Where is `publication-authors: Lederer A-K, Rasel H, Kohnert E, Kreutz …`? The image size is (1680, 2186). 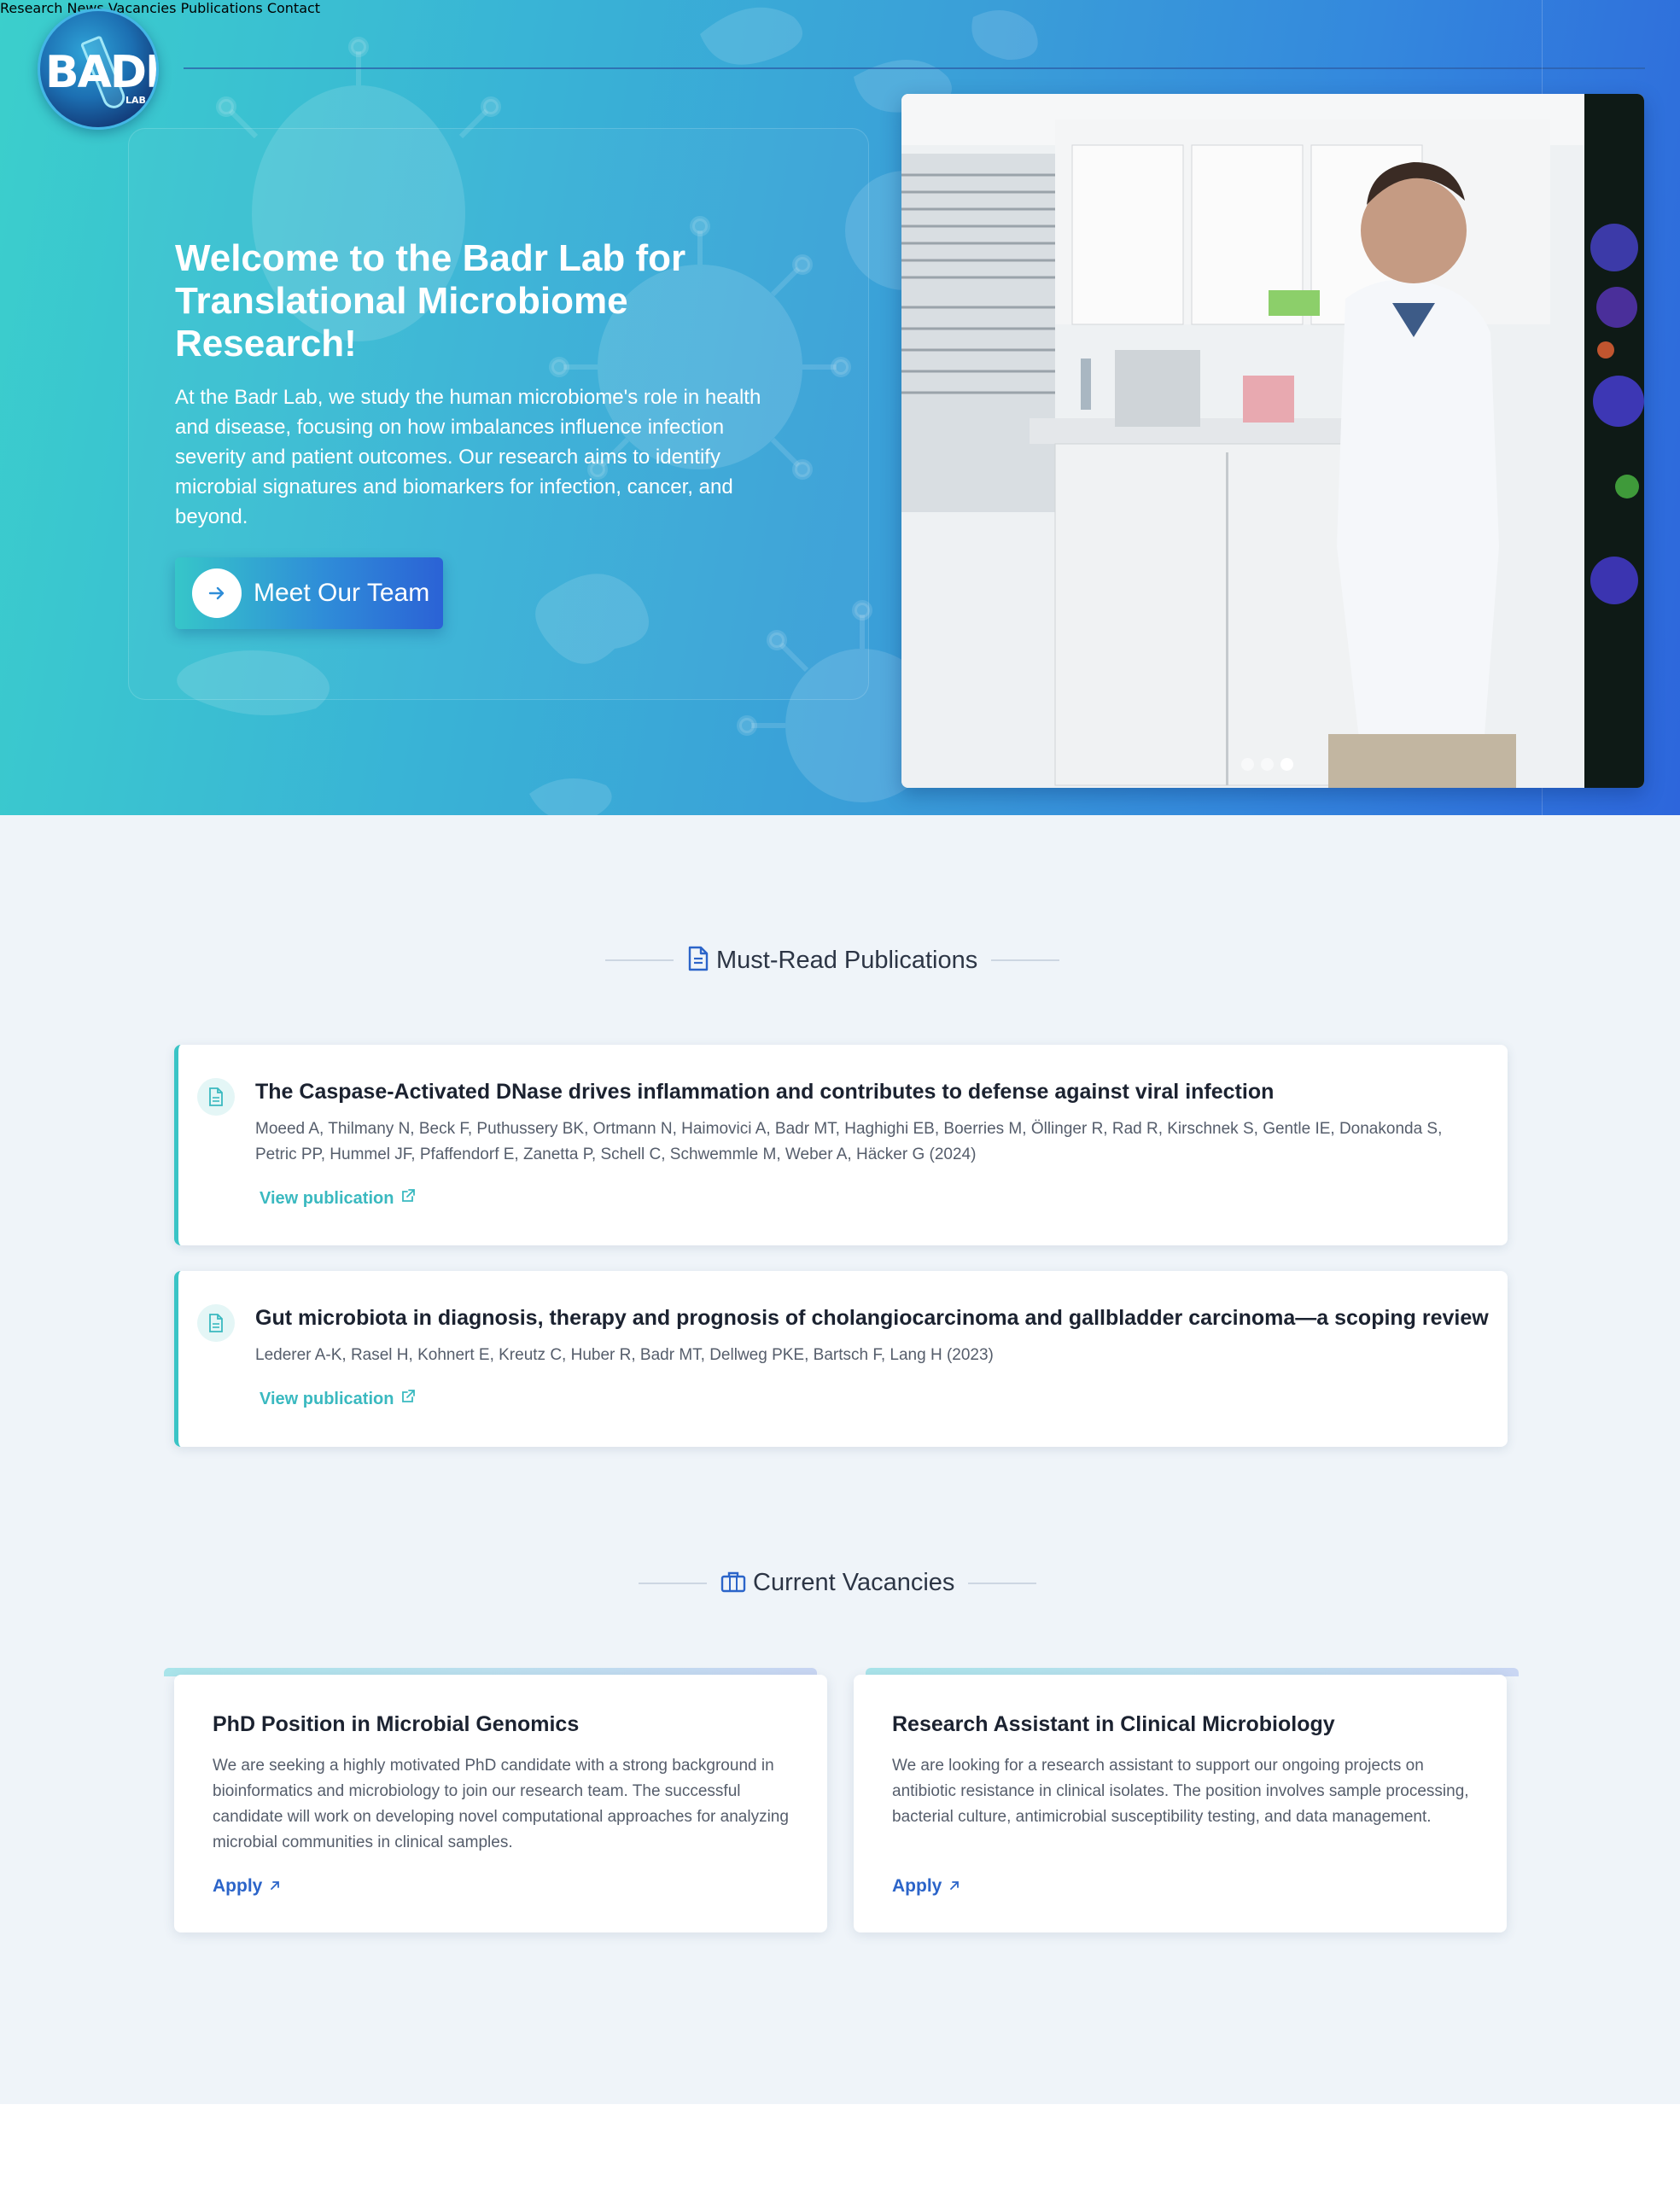 publication-authors: Lederer A-K, Rasel H, Kohnert E, Kreutz … is located at coordinates (624, 1355).